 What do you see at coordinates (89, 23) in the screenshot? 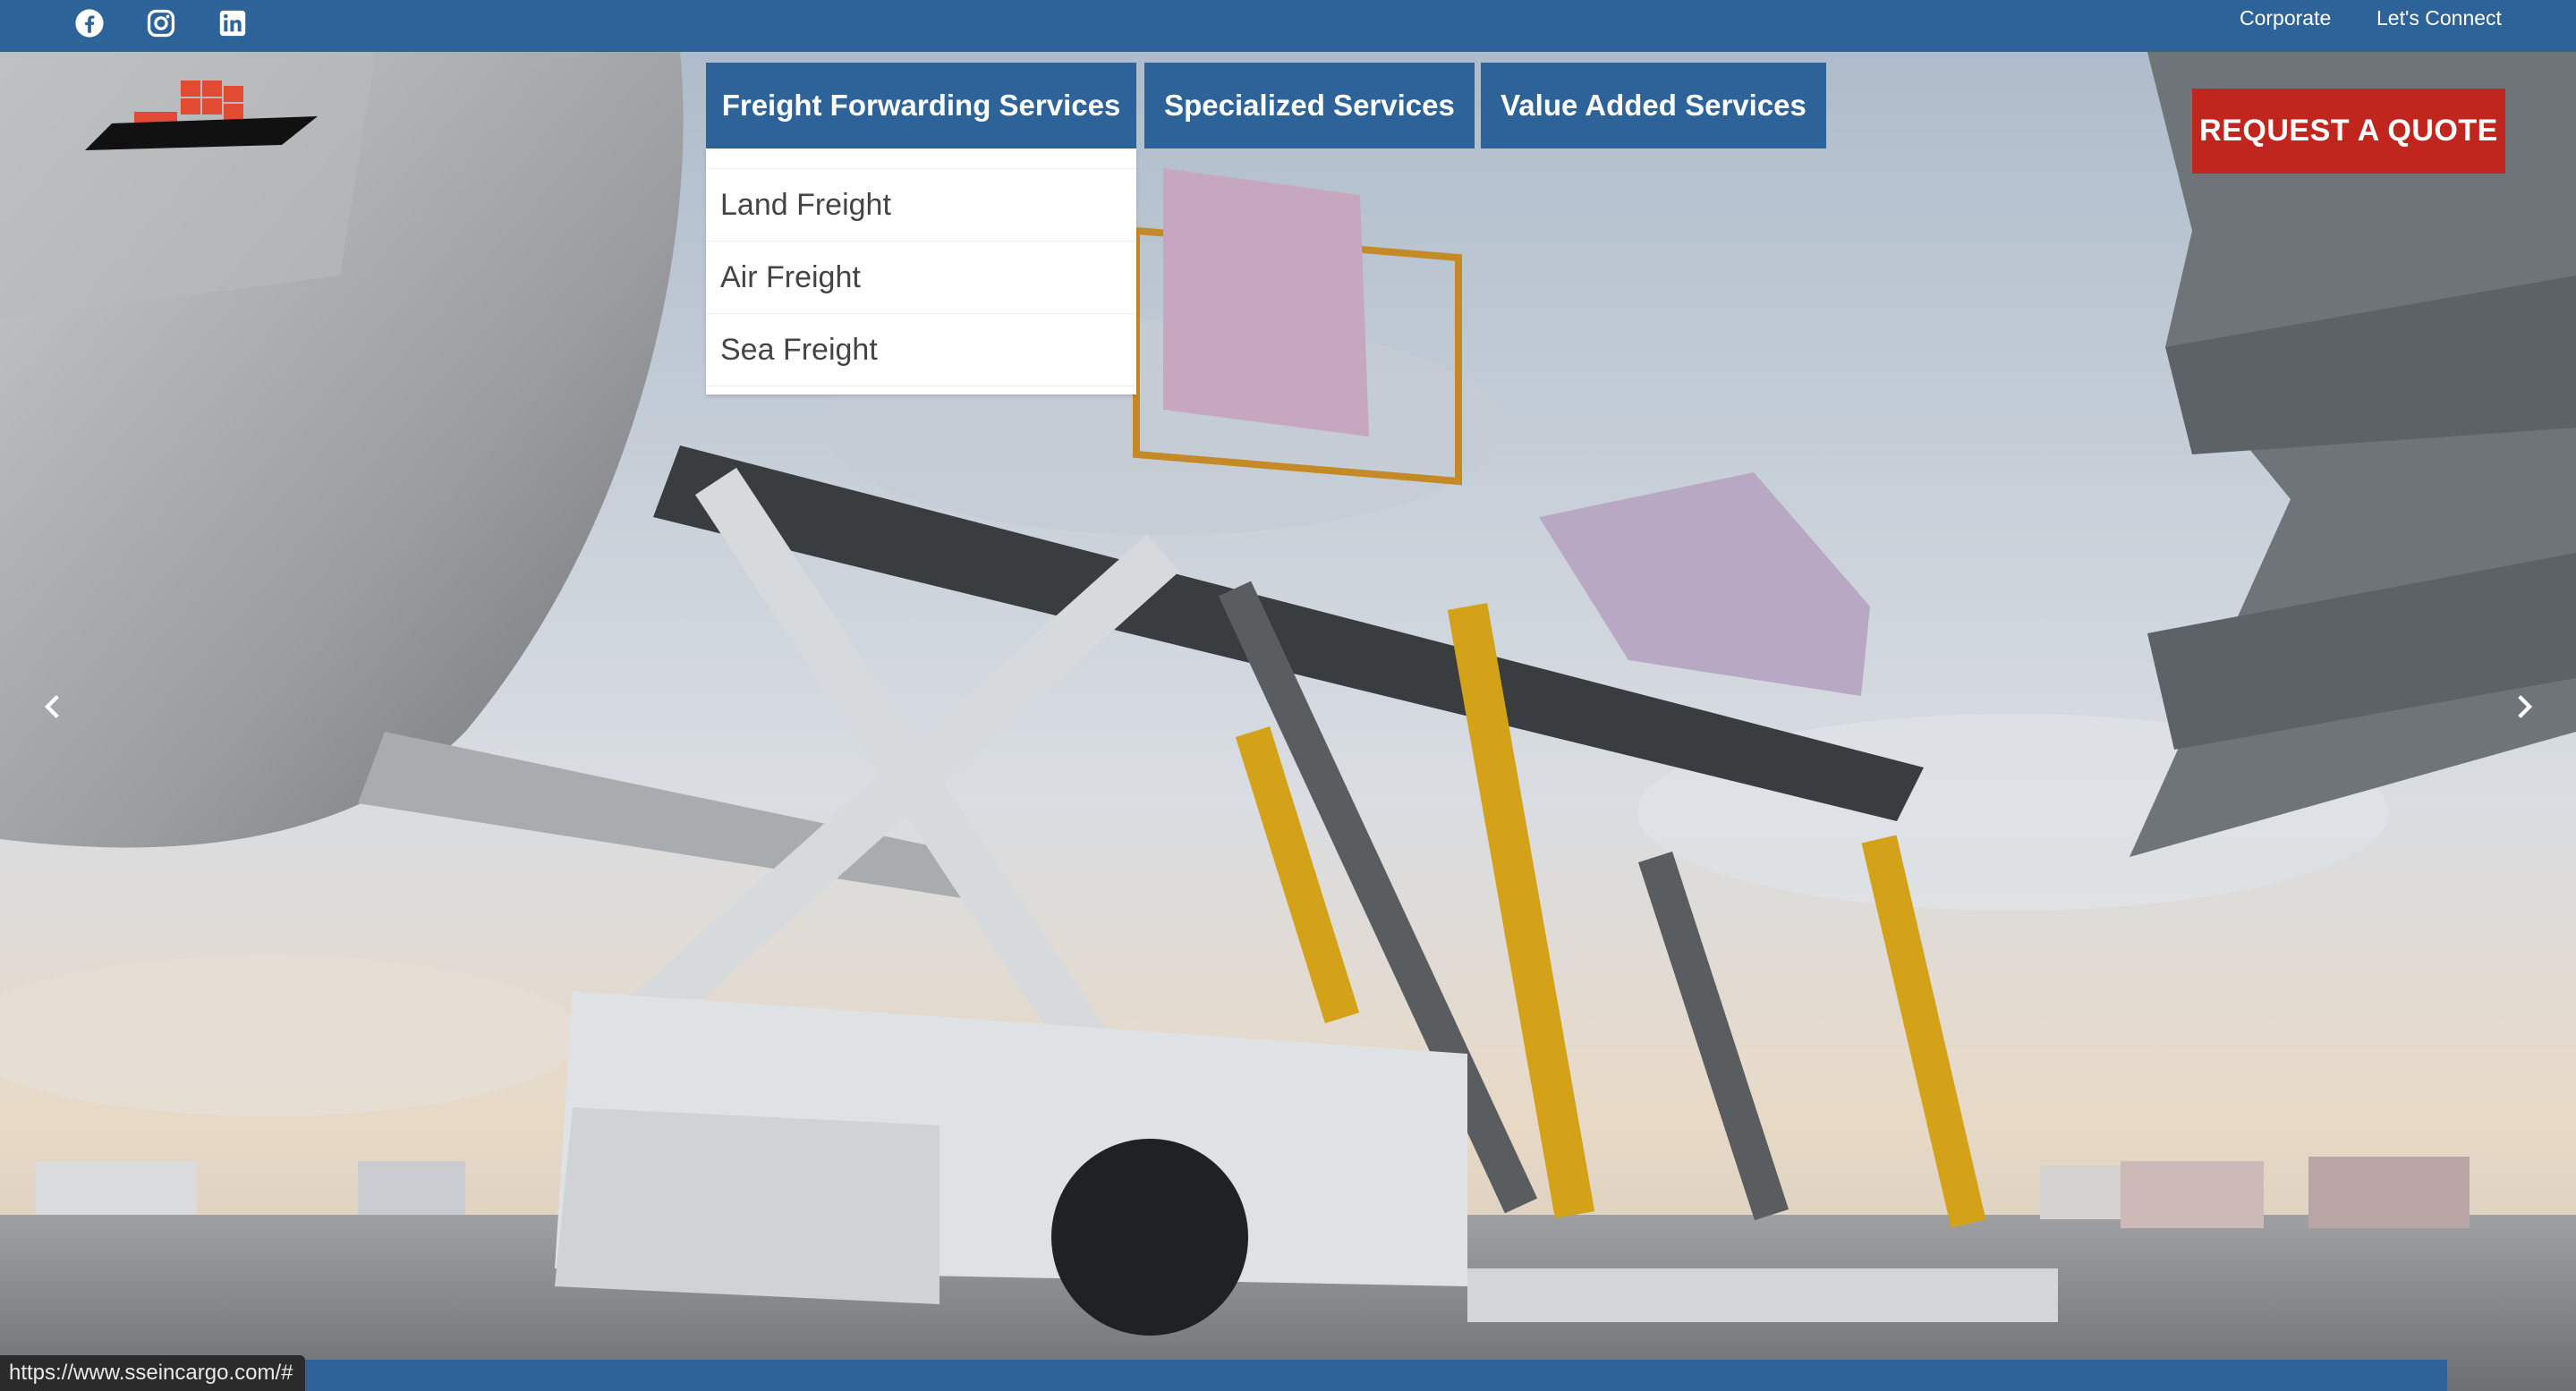
I see `facebook-icon` at bounding box center [89, 23].